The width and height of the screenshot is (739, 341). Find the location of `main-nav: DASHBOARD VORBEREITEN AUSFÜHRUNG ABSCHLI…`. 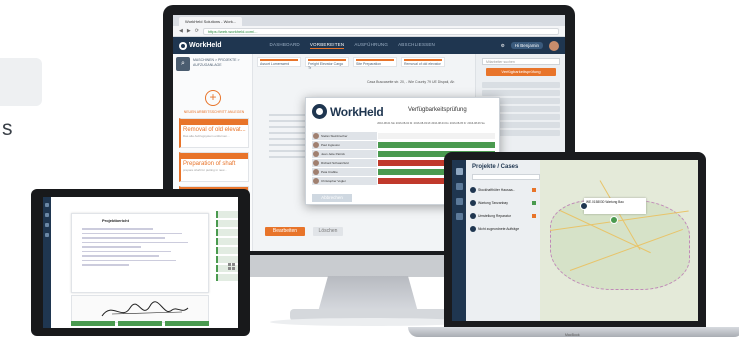

main-nav: DASHBOARD VORBEREITEN AUSFÜHRUNG ABSCHLI… is located at coordinates (352, 45).